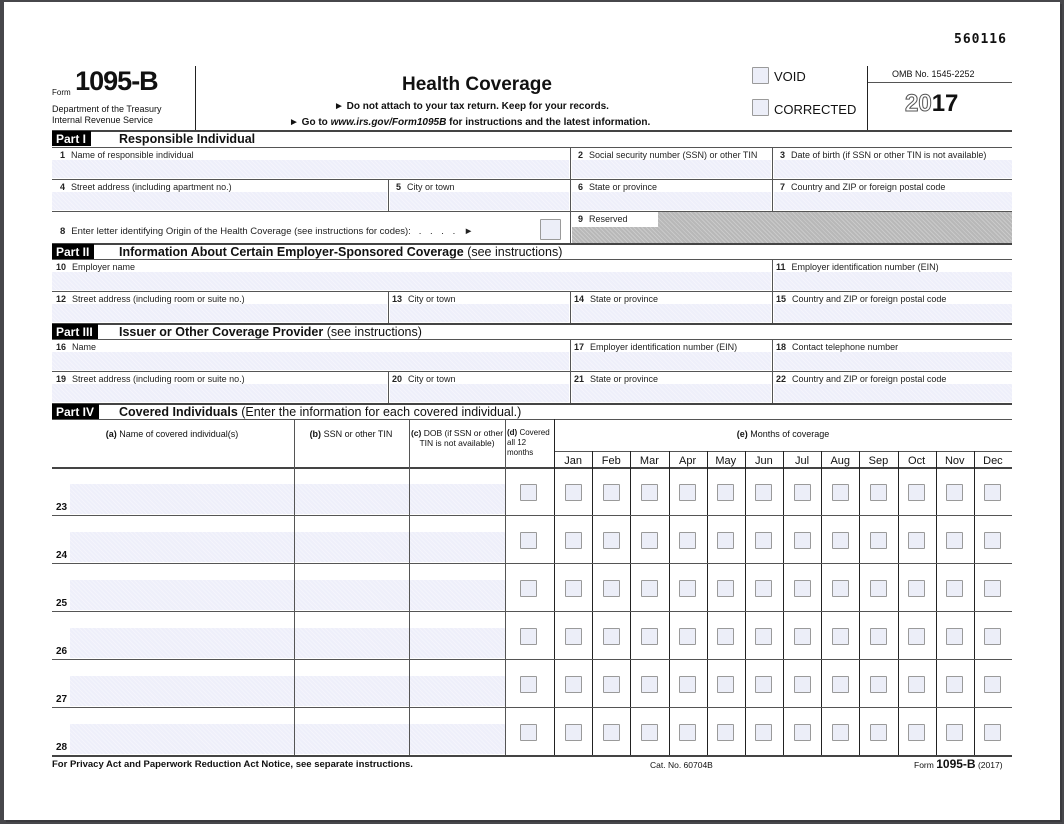 This screenshot has width=1064, height=824. Describe the element at coordinates (893, 281) in the screenshot. I see `field-11-ein-input` at that location.